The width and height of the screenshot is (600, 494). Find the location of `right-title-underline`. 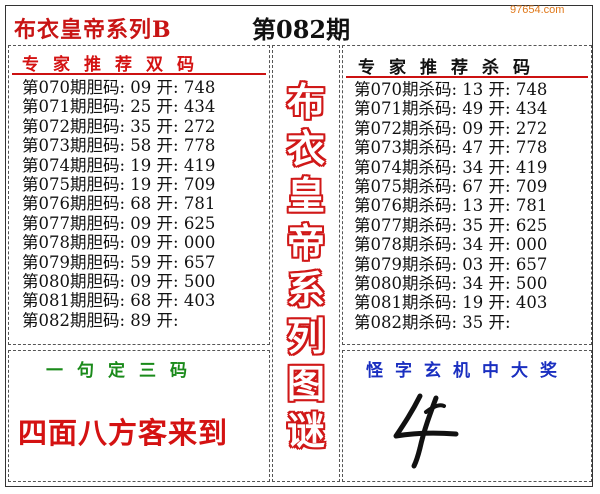

right-title-underline is located at coordinates (467, 77).